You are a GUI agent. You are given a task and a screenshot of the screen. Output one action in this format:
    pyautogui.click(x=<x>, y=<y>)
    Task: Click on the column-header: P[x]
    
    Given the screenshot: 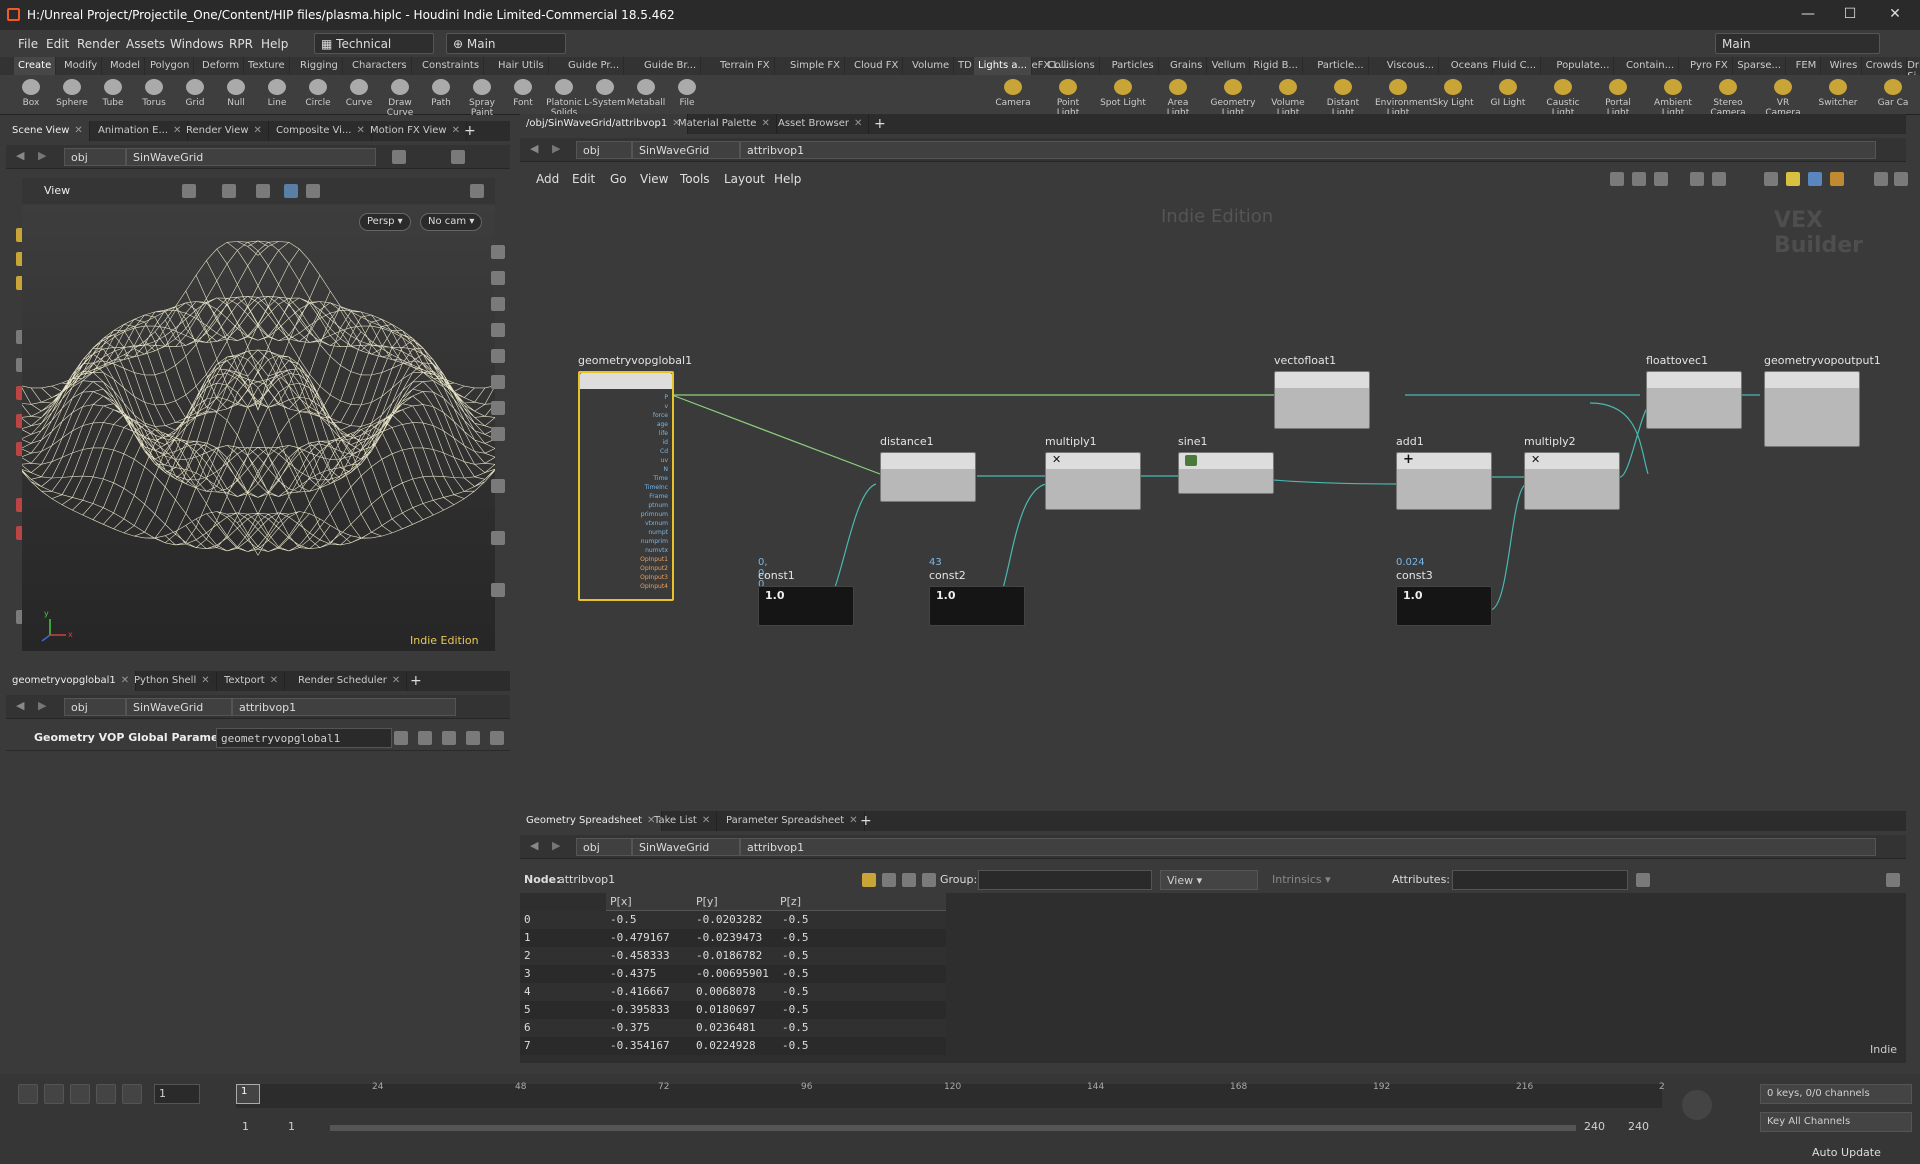 What is the action you would take?
    pyautogui.click(x=621, y=901)
    